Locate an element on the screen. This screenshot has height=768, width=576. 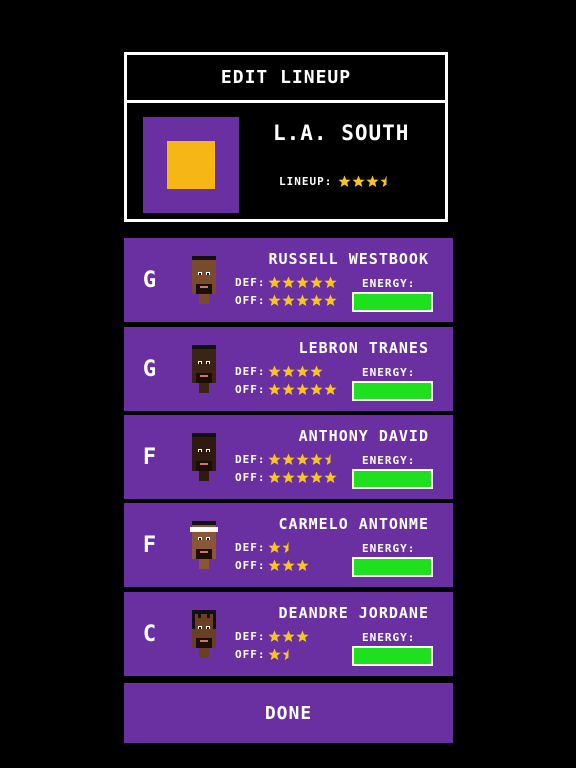
lineup-header-panel: EDIT LINEUP L.A. SOUTH LINEUP: is located at coordinates (286, 137).